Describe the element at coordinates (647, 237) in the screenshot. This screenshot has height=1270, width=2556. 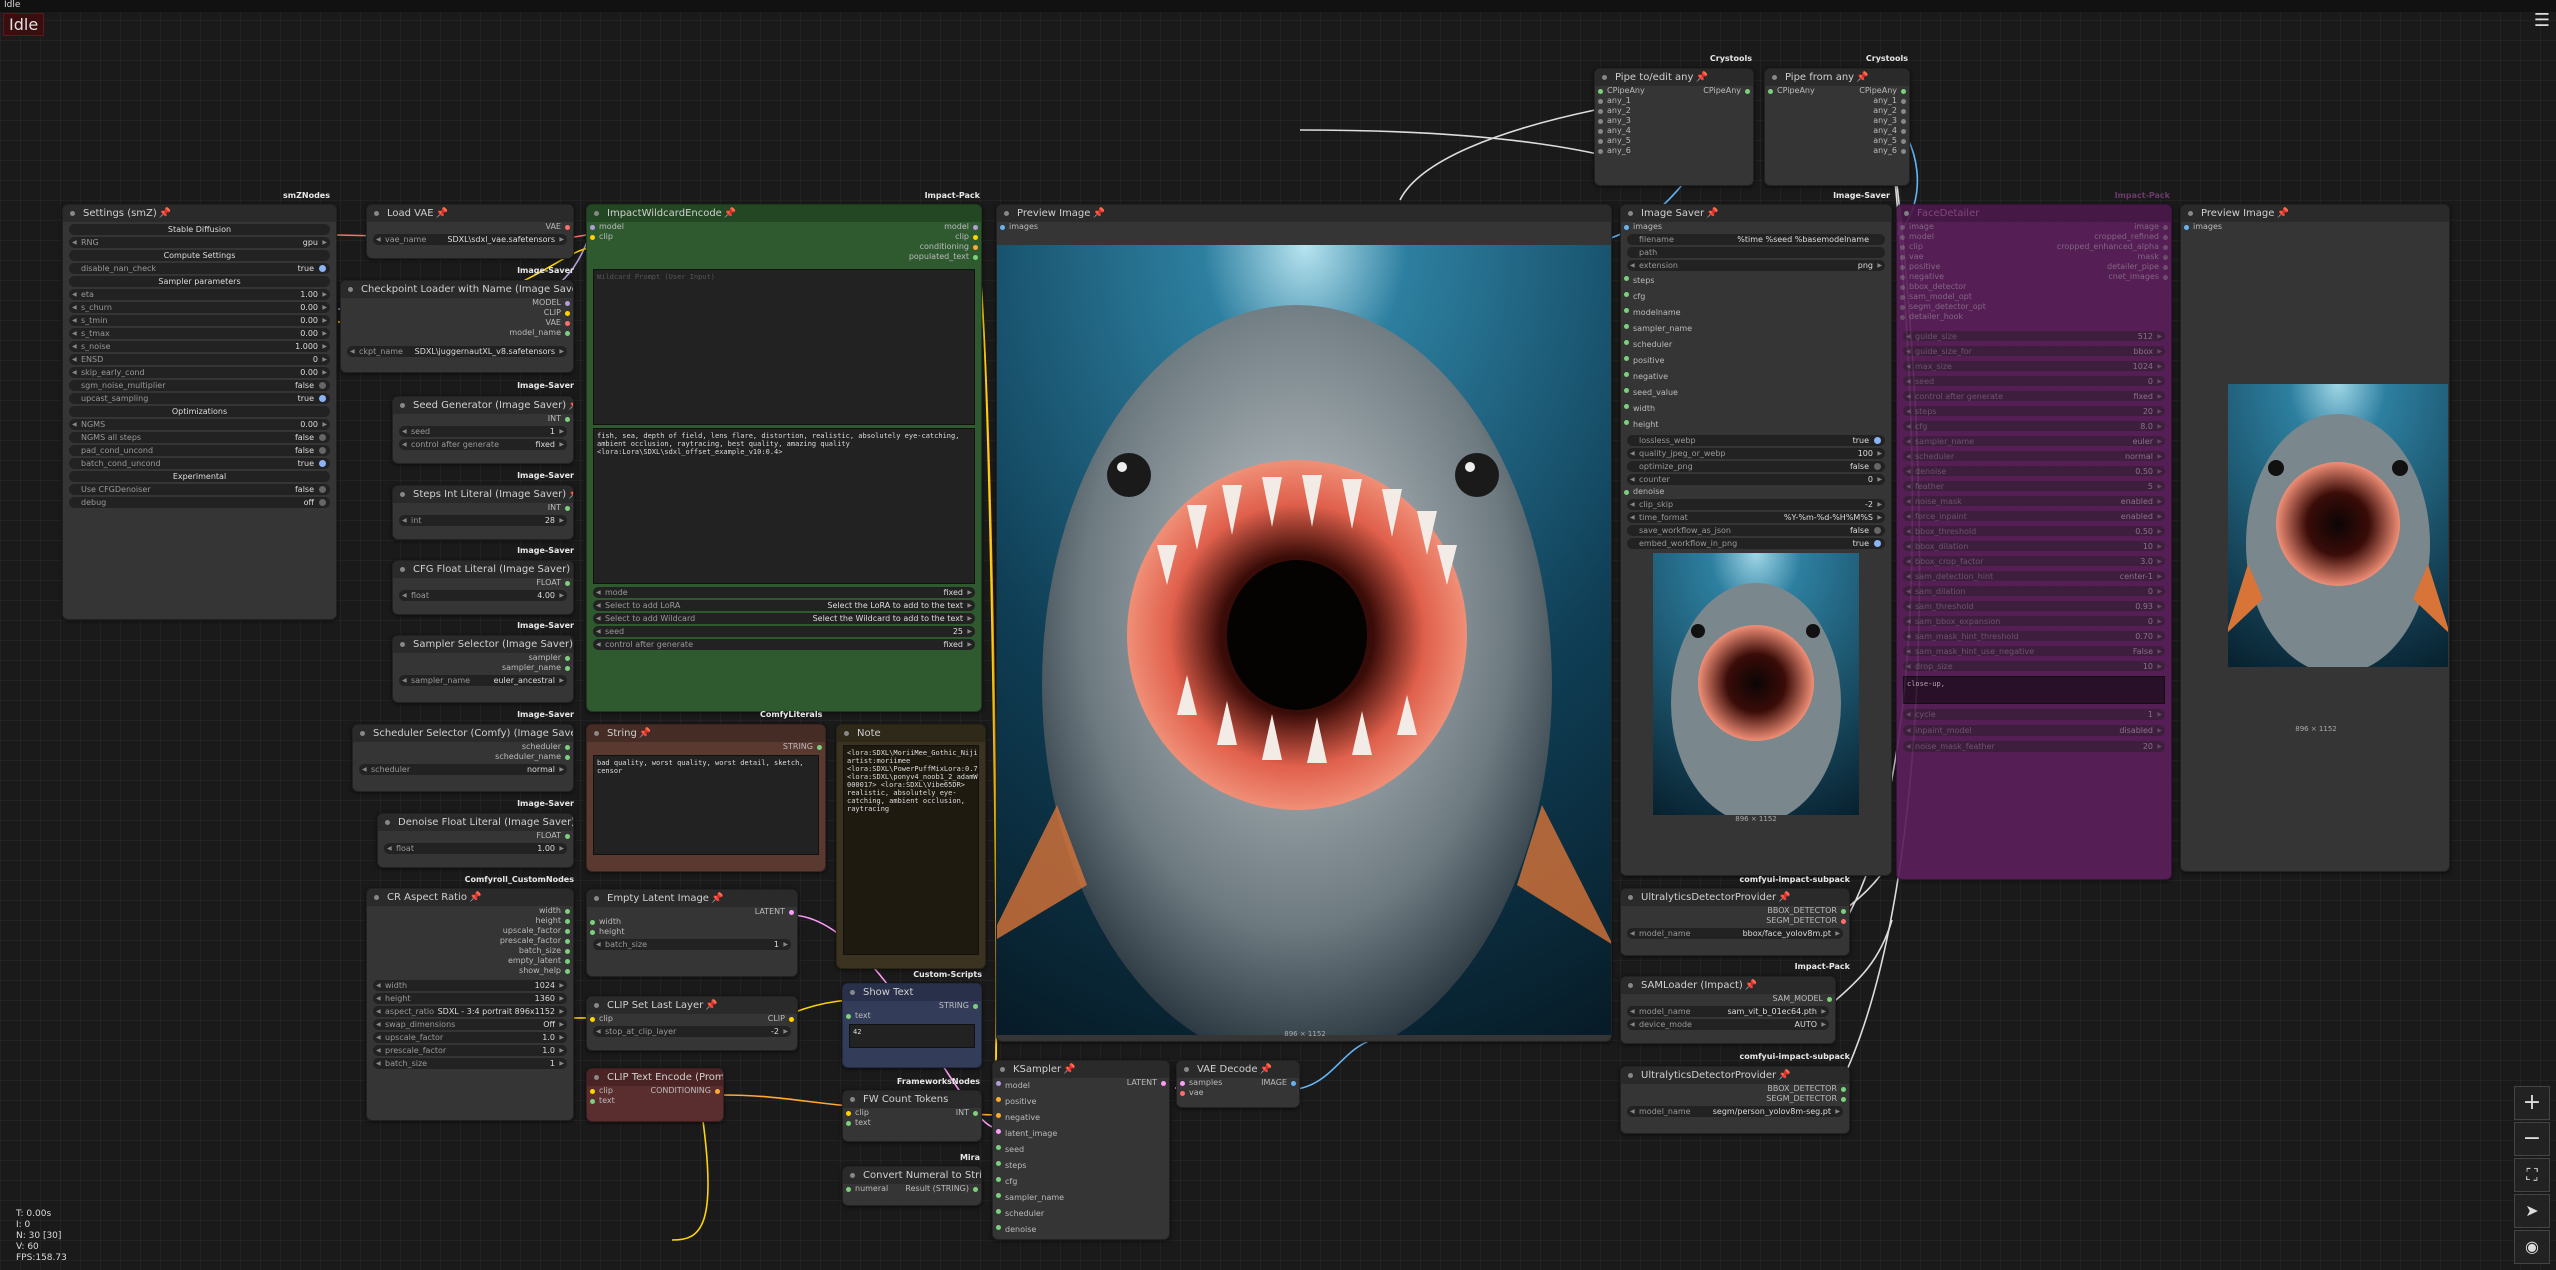
I see `wildcard-clip-input: clip` at that location.